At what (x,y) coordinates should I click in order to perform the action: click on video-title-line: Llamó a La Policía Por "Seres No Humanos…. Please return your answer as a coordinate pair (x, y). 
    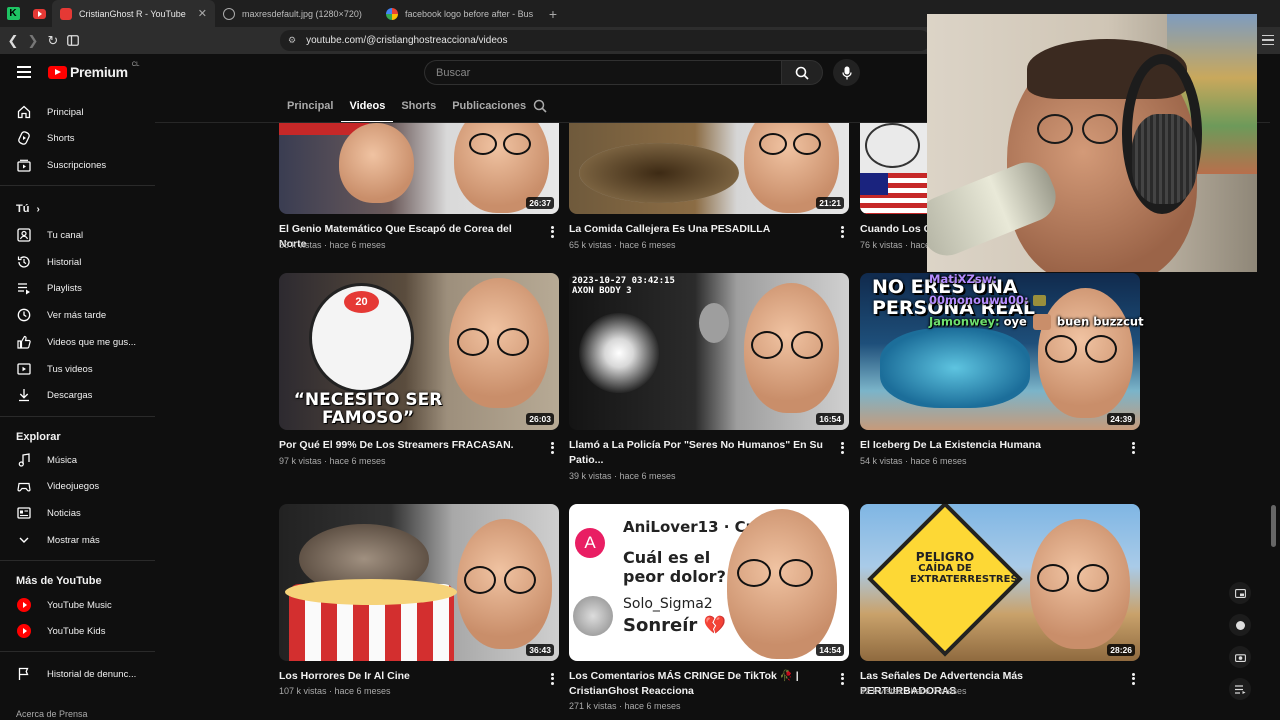
    Looking at the image, I should click on (696, 445).